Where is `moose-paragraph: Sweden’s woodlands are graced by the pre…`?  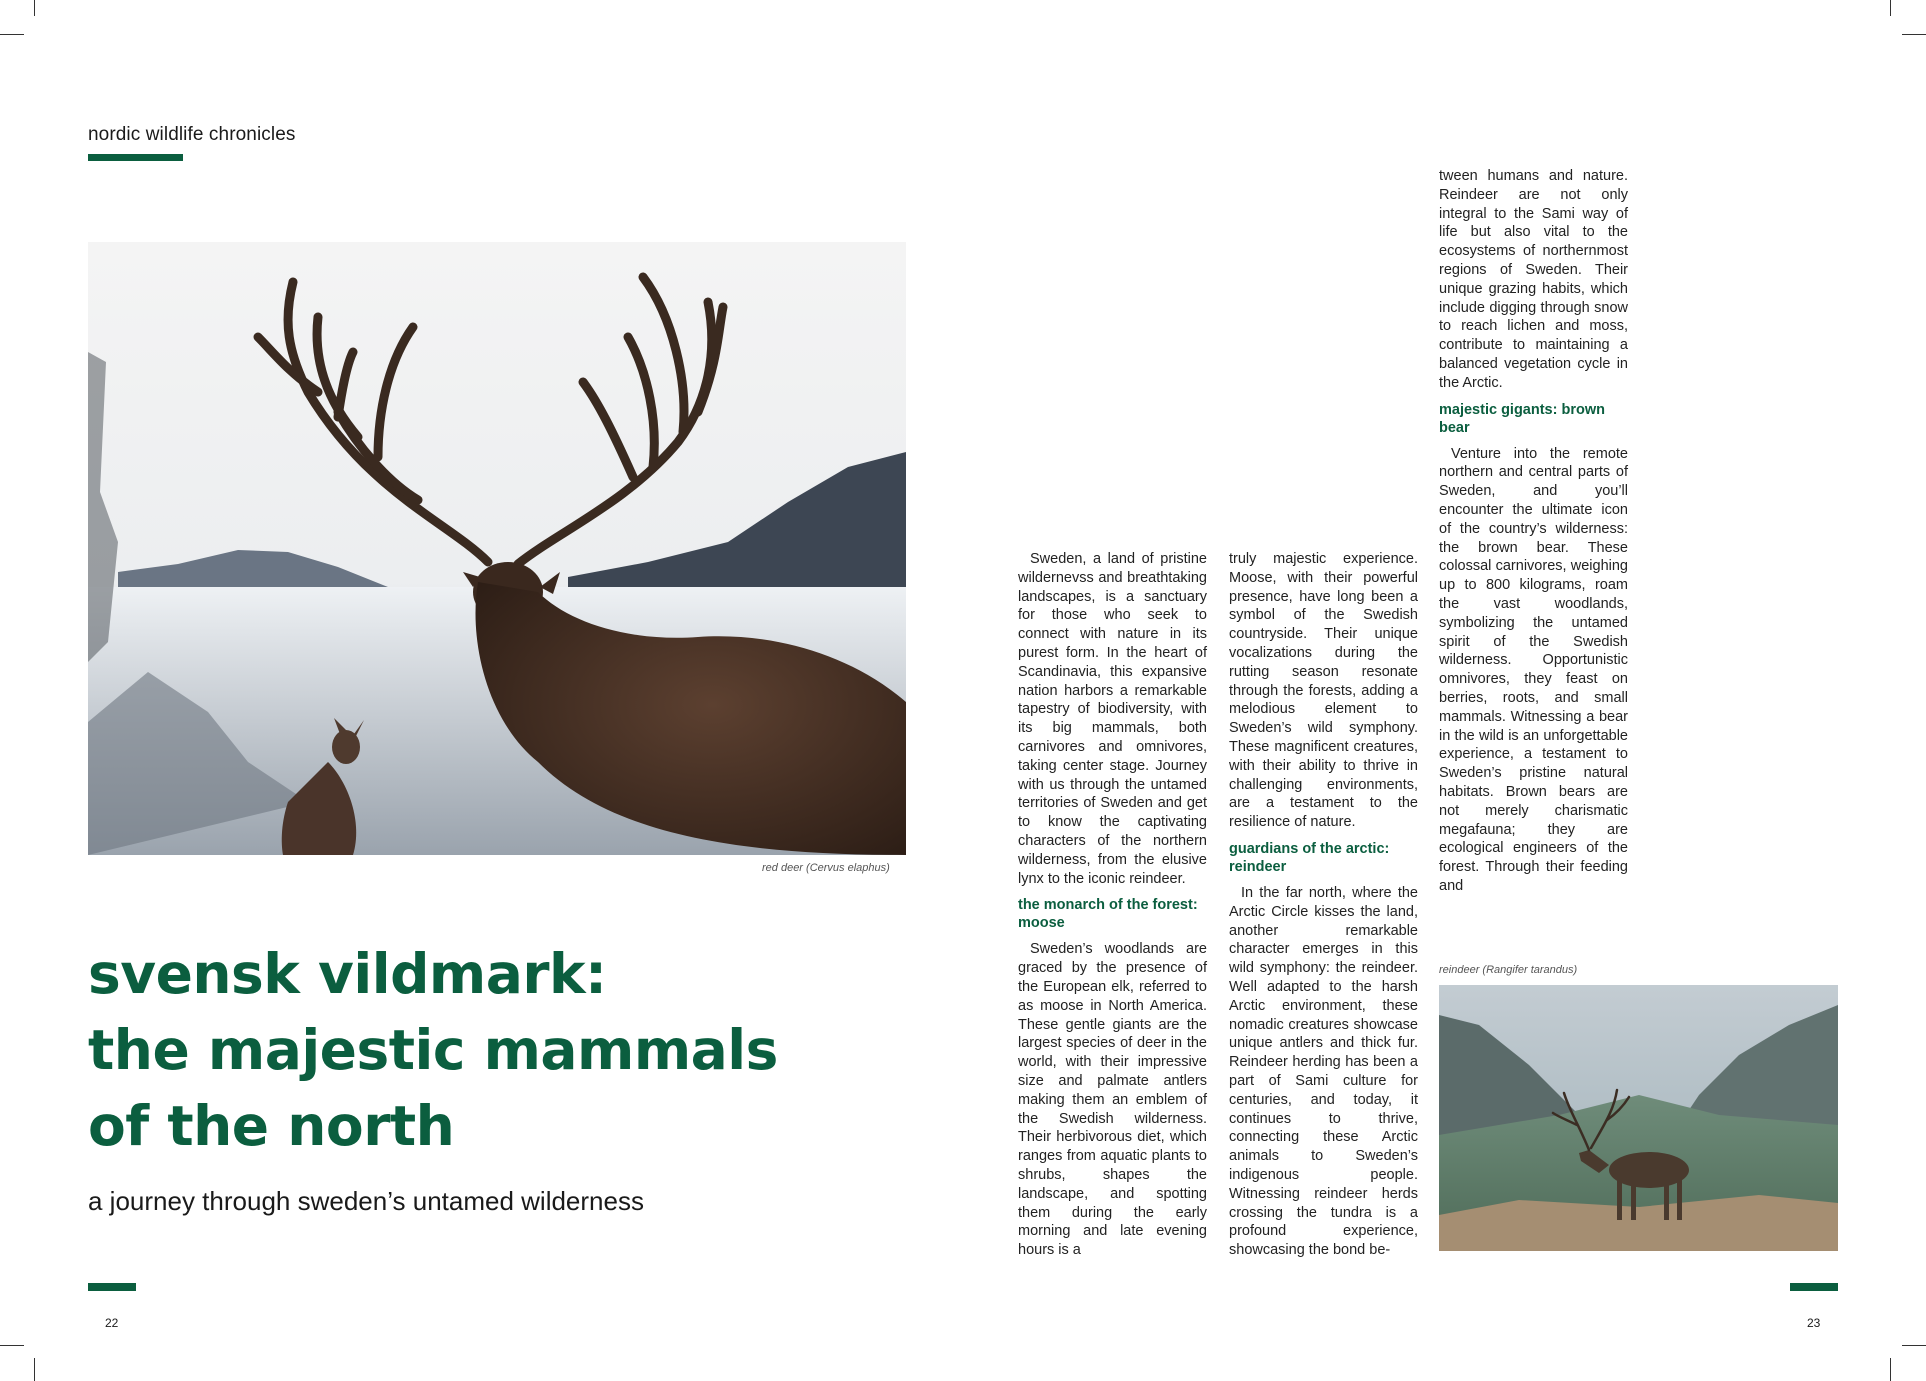
moose-paragraph: Sweden’s woodlands are graced by the pre… is located at coordinates (1112, 1100).